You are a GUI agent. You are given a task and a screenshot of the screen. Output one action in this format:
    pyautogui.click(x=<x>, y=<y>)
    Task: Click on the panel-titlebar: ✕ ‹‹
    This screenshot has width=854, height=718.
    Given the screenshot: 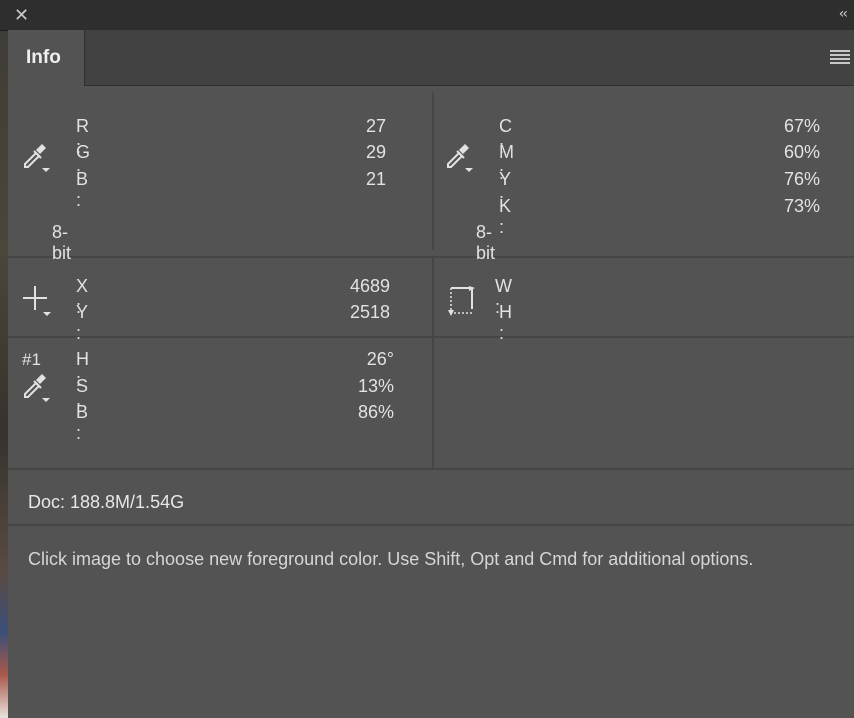 What is the action you would take?
    pyautogui.click(x=427, y=15)
    